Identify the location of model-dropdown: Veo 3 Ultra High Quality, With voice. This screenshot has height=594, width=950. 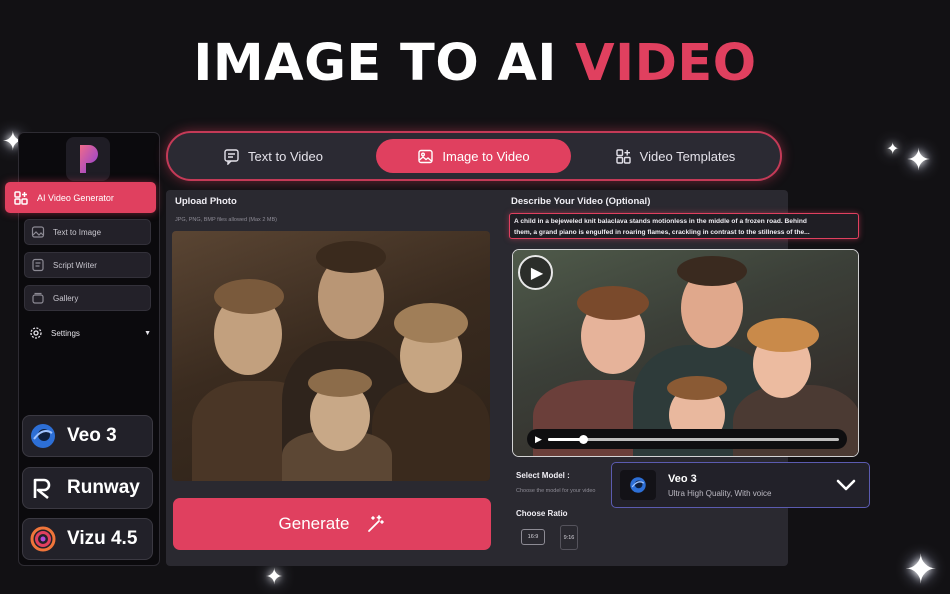
(740, 485).